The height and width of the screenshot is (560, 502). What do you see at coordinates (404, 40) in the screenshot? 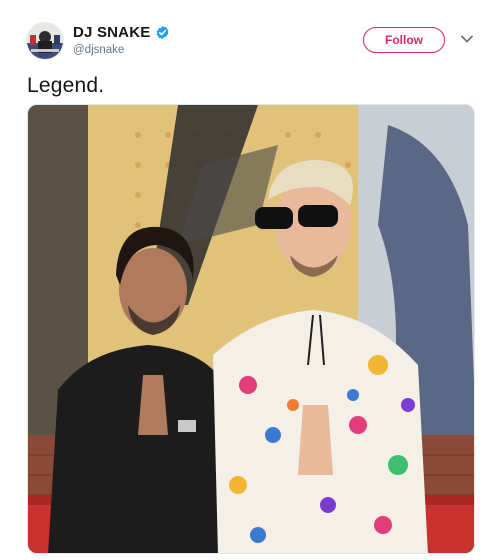
I see `follow-button: Follow` at bounding box center [404, 40].